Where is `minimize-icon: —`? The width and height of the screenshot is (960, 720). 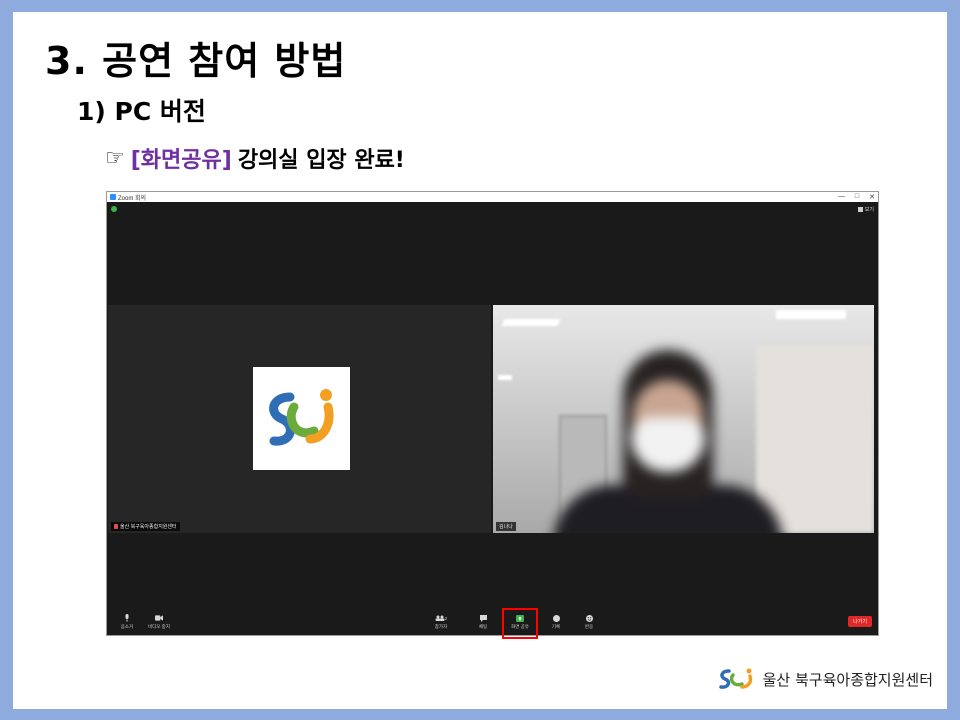 minimize-icon: — is located at coordinates (841, 197).